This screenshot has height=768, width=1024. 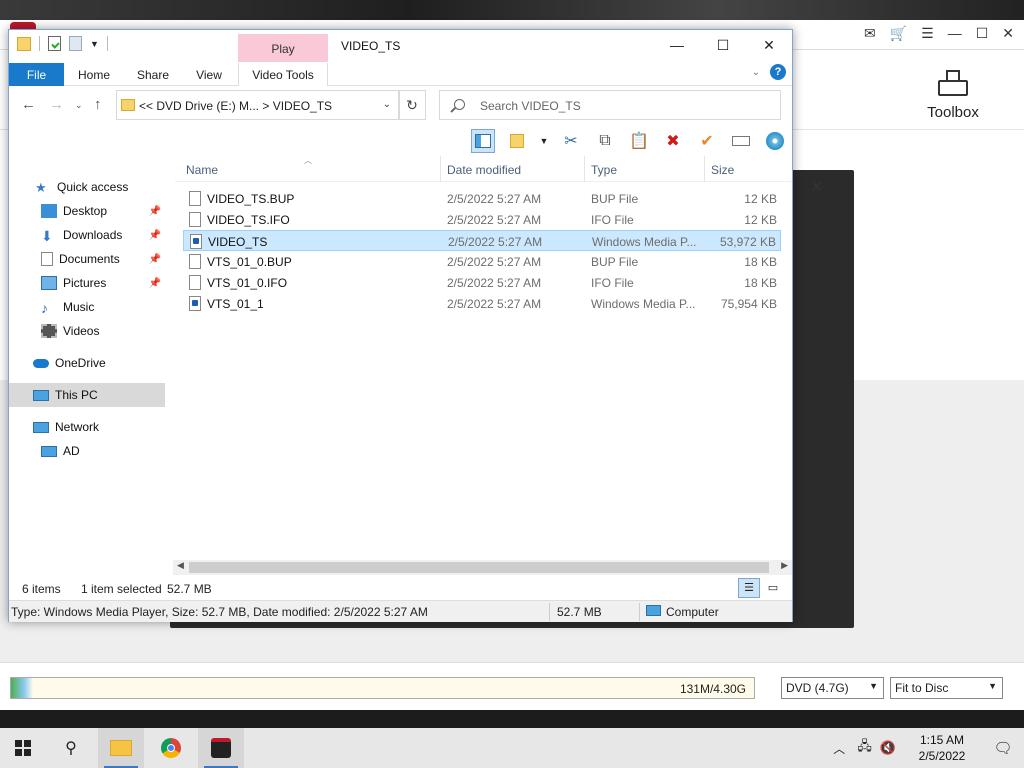 What do you see at coordinates (87, 283) in the screenshot?
I see `sidebar-item-pictures: Pictures 📌` at bounding box center [87, 283].